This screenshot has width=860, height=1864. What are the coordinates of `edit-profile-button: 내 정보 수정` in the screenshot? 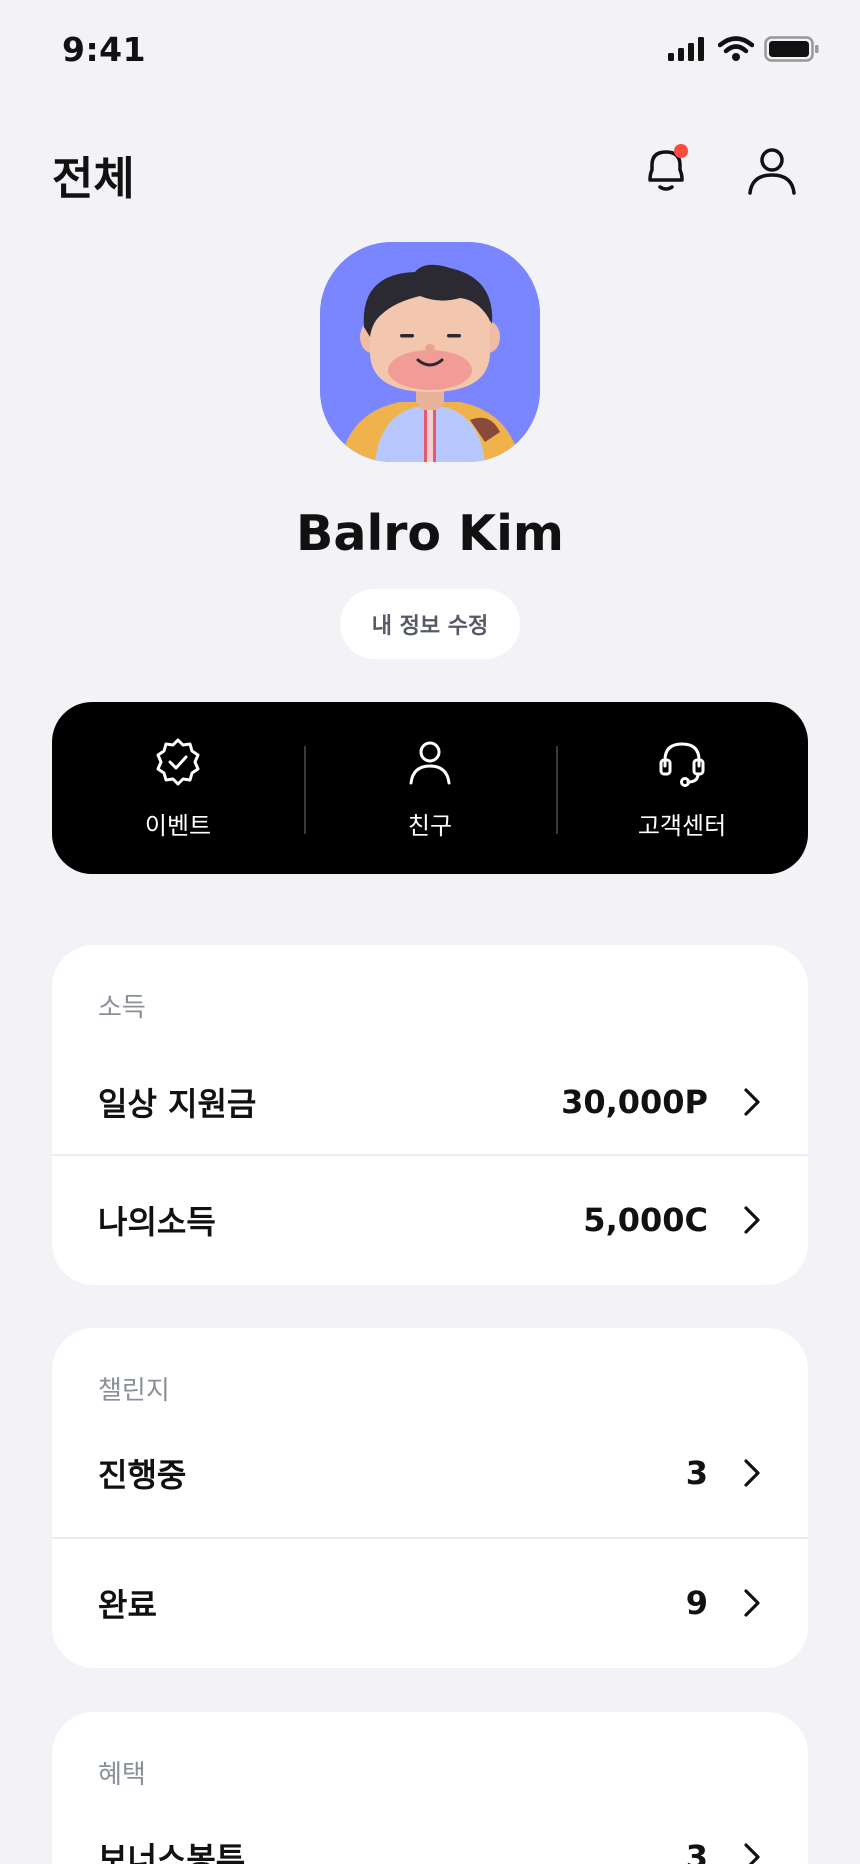 It's located at (430, 624).